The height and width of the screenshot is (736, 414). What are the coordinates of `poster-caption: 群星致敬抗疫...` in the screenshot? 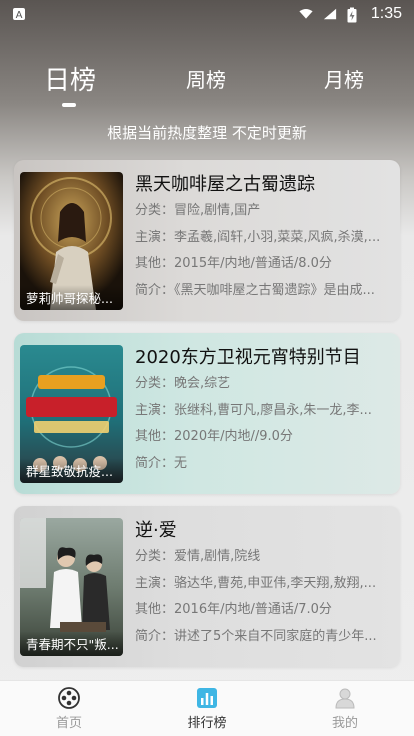 It's located at (71, 470).